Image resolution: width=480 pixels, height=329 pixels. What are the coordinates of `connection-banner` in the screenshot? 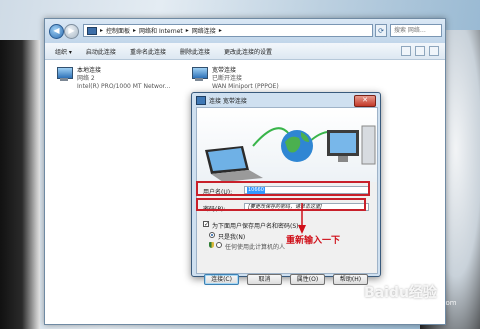 It's located at (287, 145).